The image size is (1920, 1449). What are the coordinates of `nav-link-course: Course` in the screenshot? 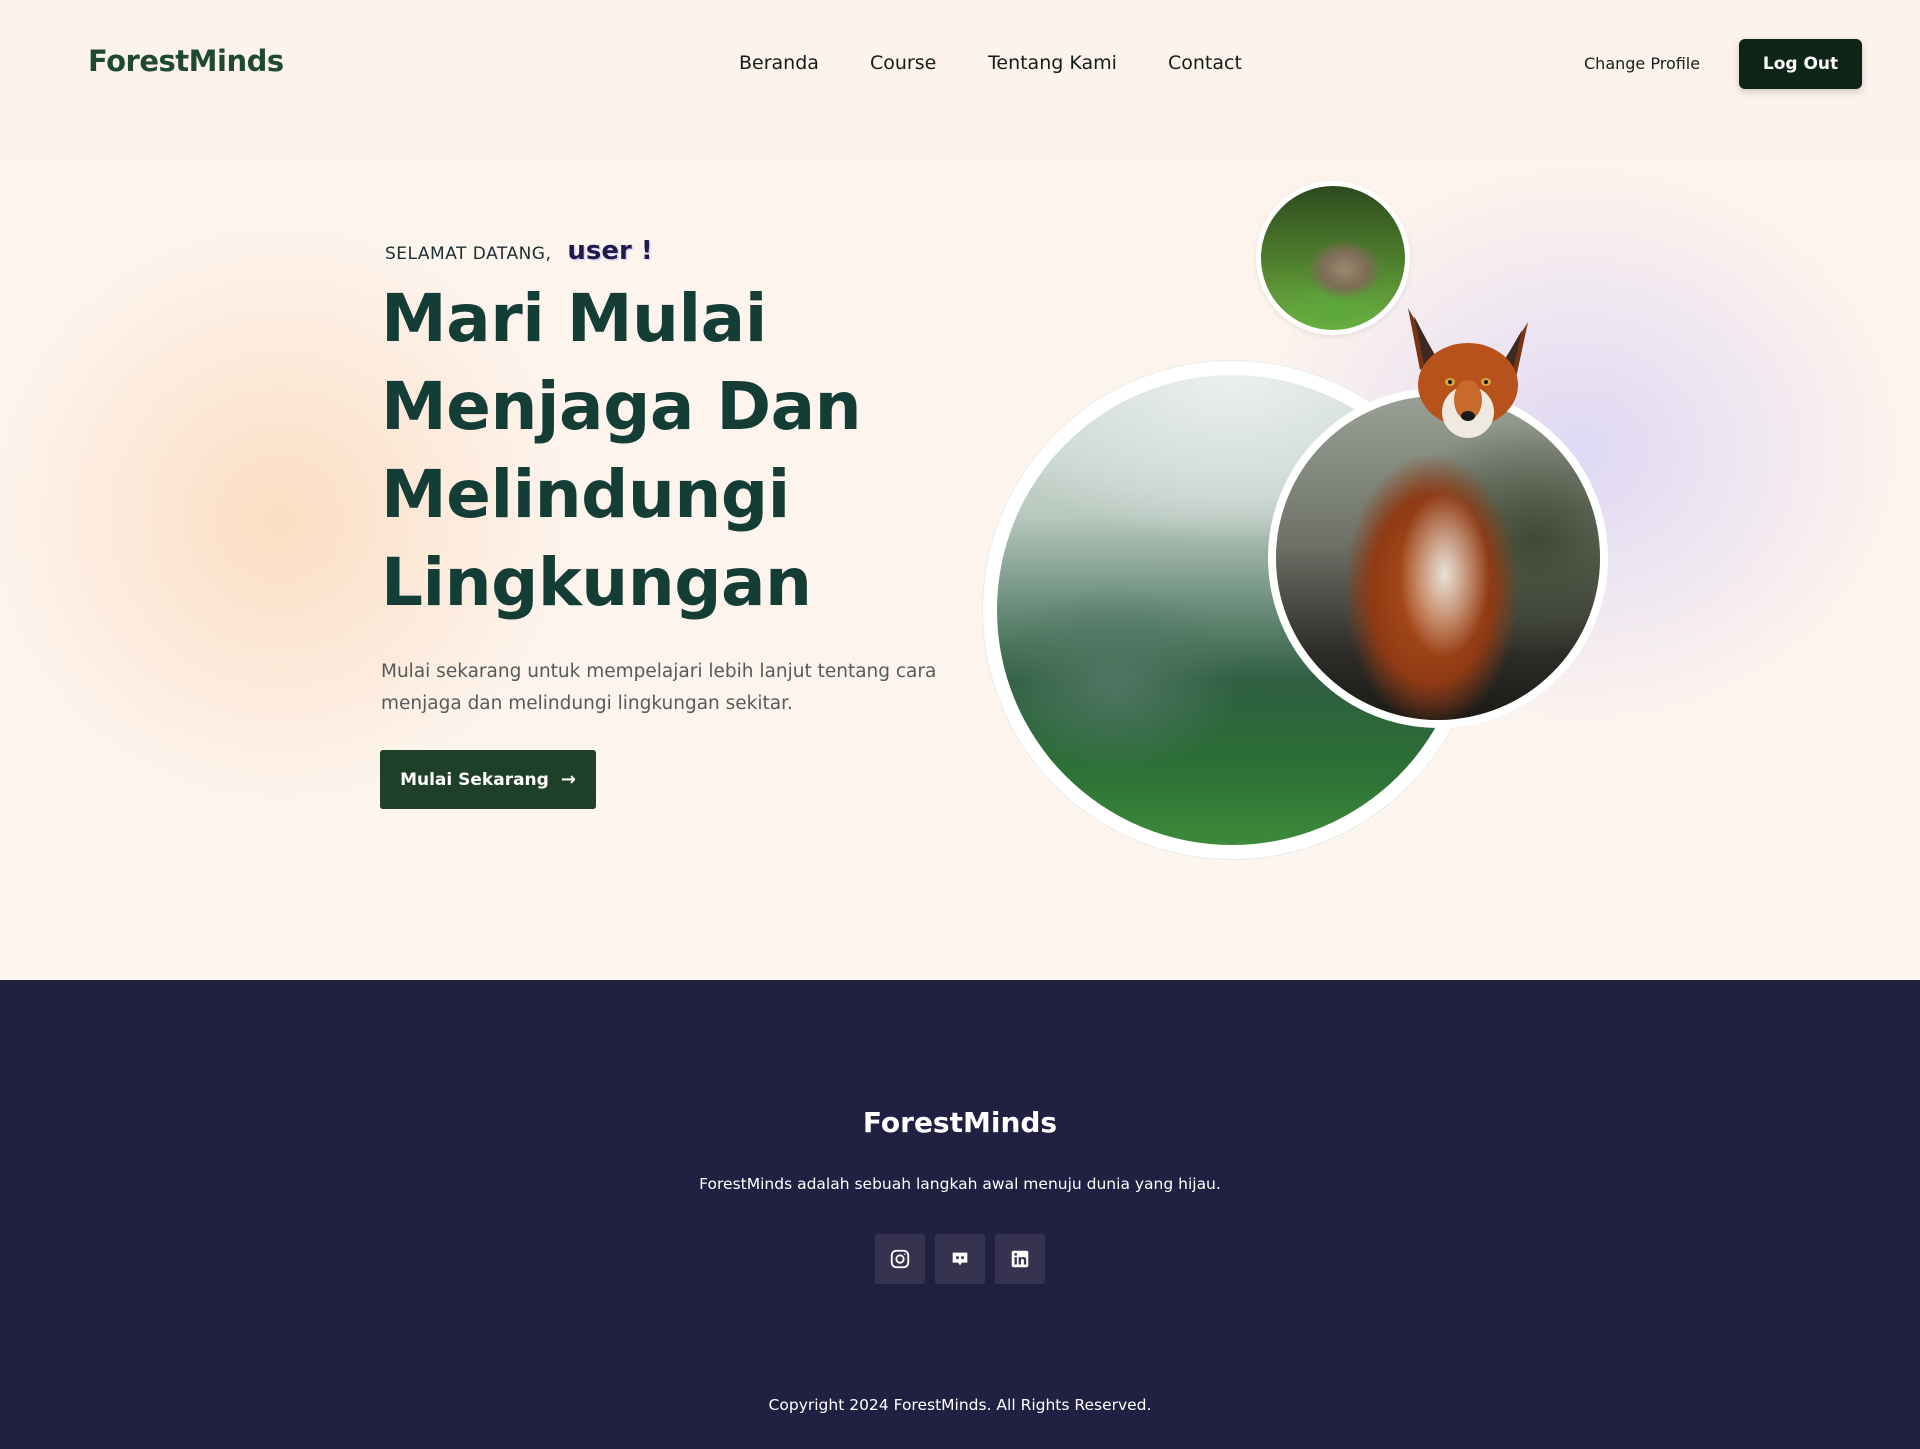 It's located at (903, 63).